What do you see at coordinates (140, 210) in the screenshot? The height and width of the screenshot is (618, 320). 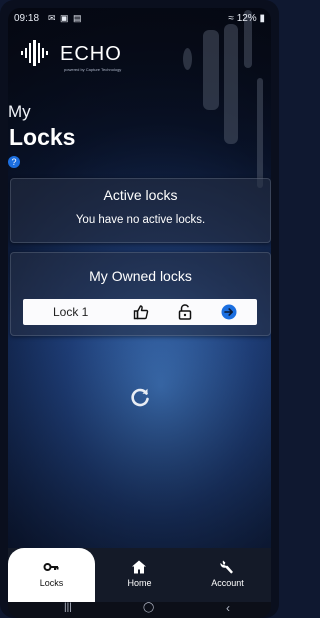 I see `active-locks-card: Active locks You have no active locks.` at bounding box center [140, 210].